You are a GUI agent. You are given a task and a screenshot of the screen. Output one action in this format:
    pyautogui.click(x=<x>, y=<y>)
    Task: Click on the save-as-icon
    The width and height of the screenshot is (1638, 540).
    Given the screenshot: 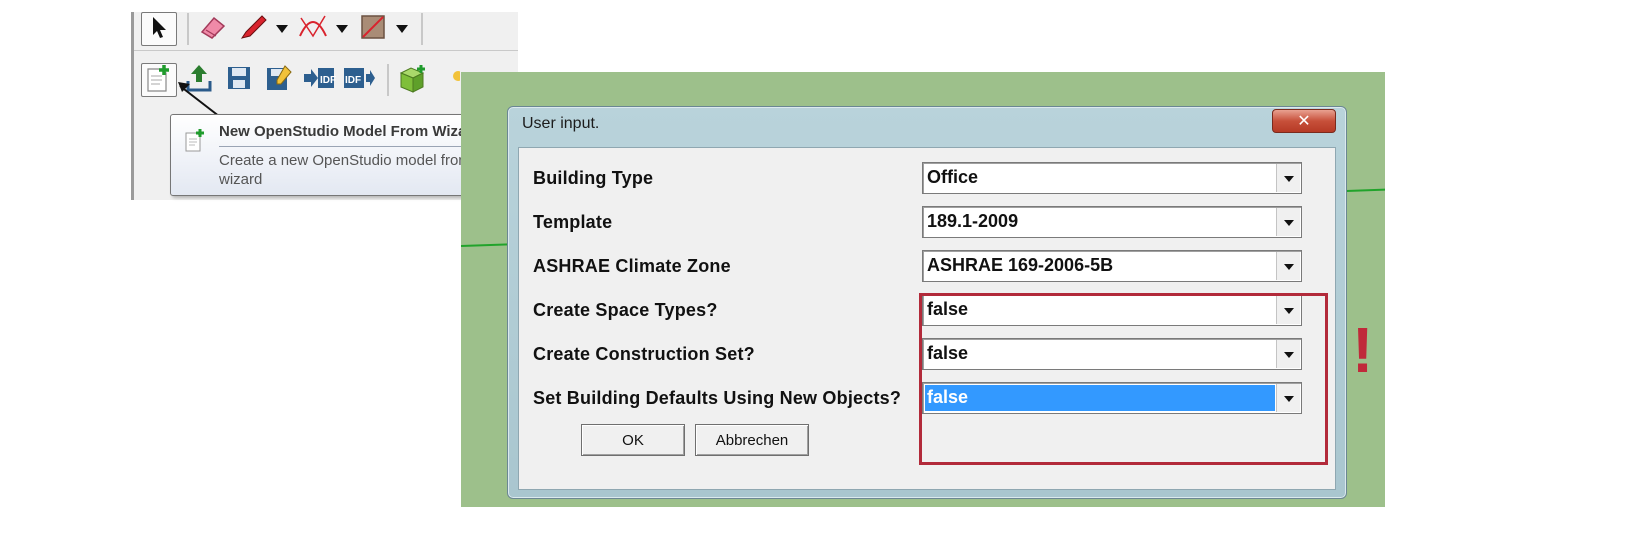 What is the action you would take?
    pyautogui.click(x=279, y=80)
    